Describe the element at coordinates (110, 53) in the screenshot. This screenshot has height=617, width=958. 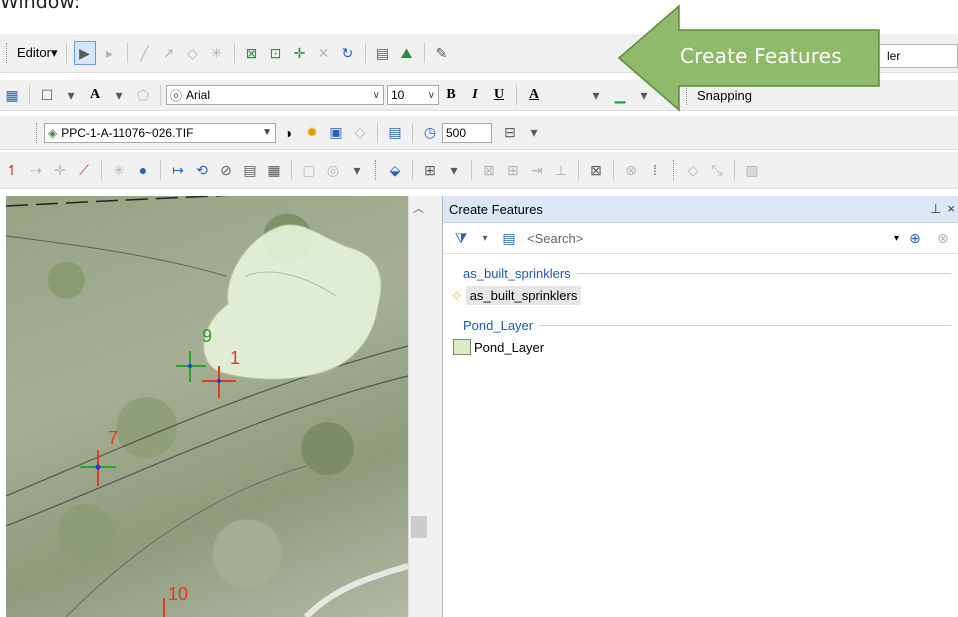
I see `edit-annotation-tool-icon: ▸` at that location.